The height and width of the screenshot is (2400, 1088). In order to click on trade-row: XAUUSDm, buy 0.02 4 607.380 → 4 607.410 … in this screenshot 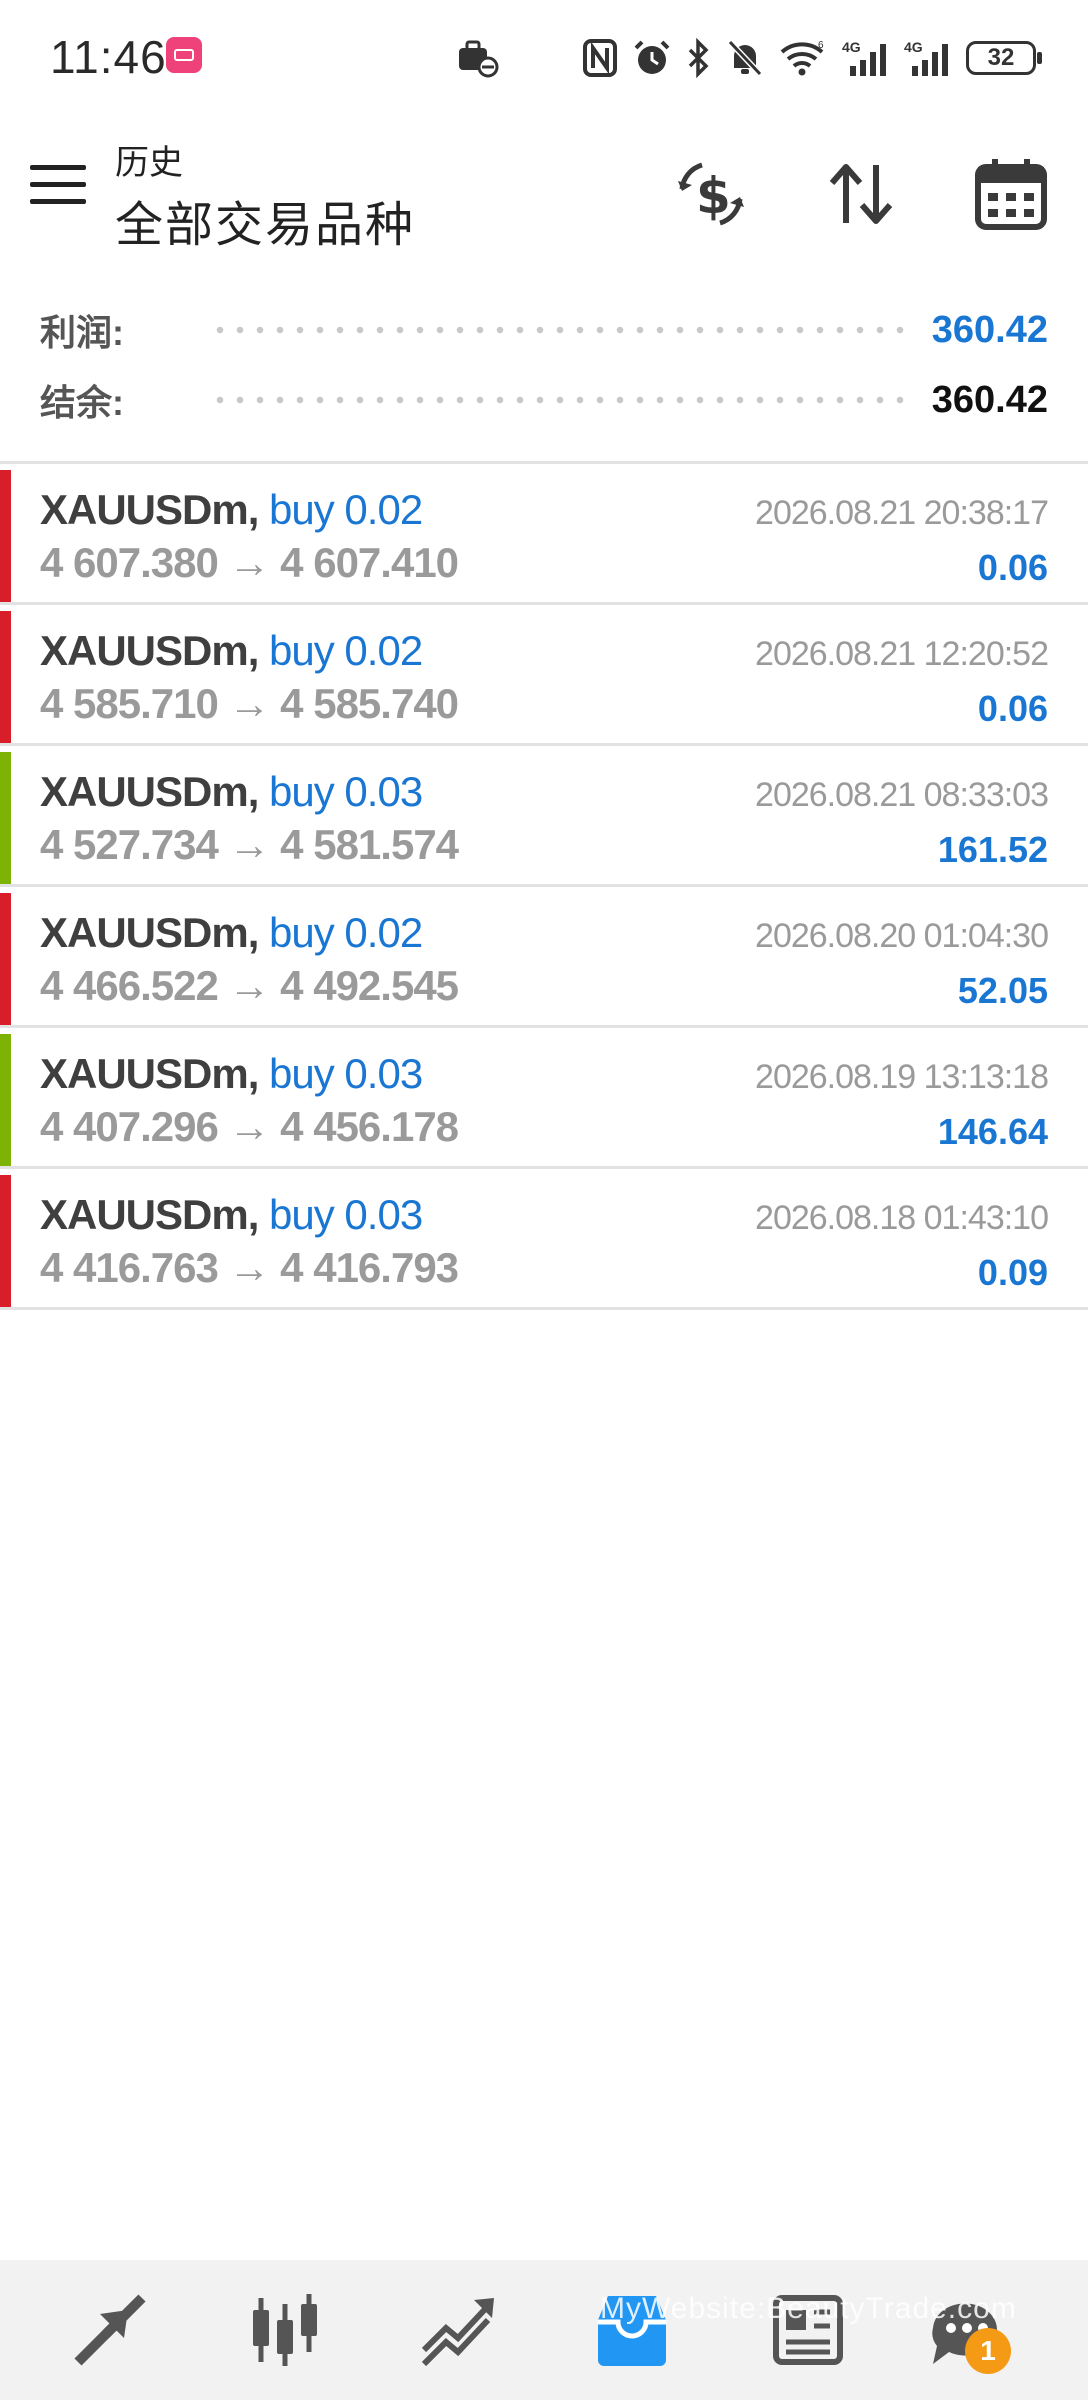, I will do `click(544, 534)`.